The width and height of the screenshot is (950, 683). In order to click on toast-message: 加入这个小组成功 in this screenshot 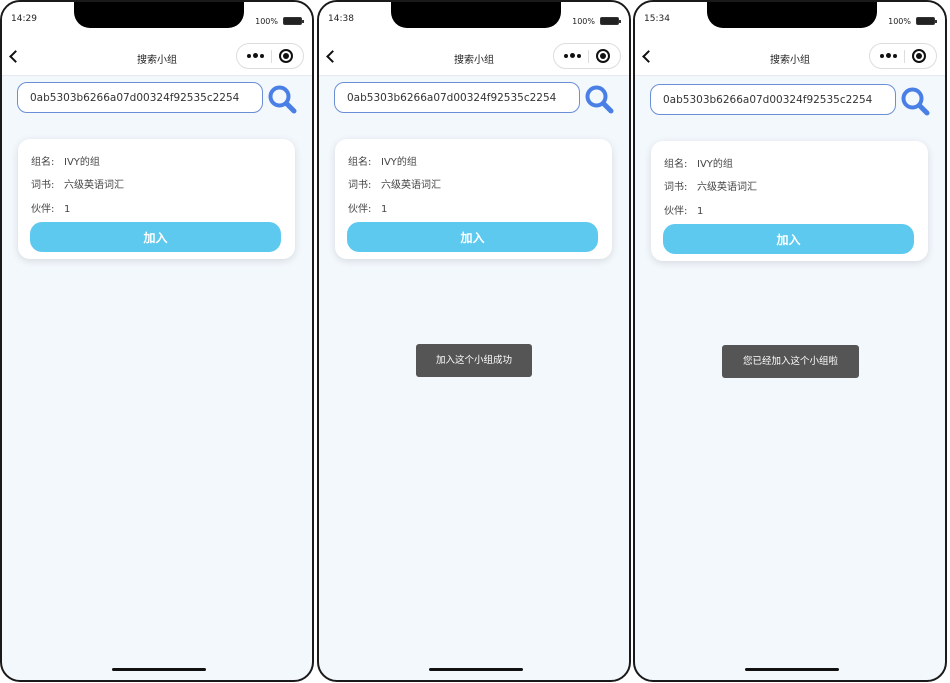, I will do `click(474, 360)`.